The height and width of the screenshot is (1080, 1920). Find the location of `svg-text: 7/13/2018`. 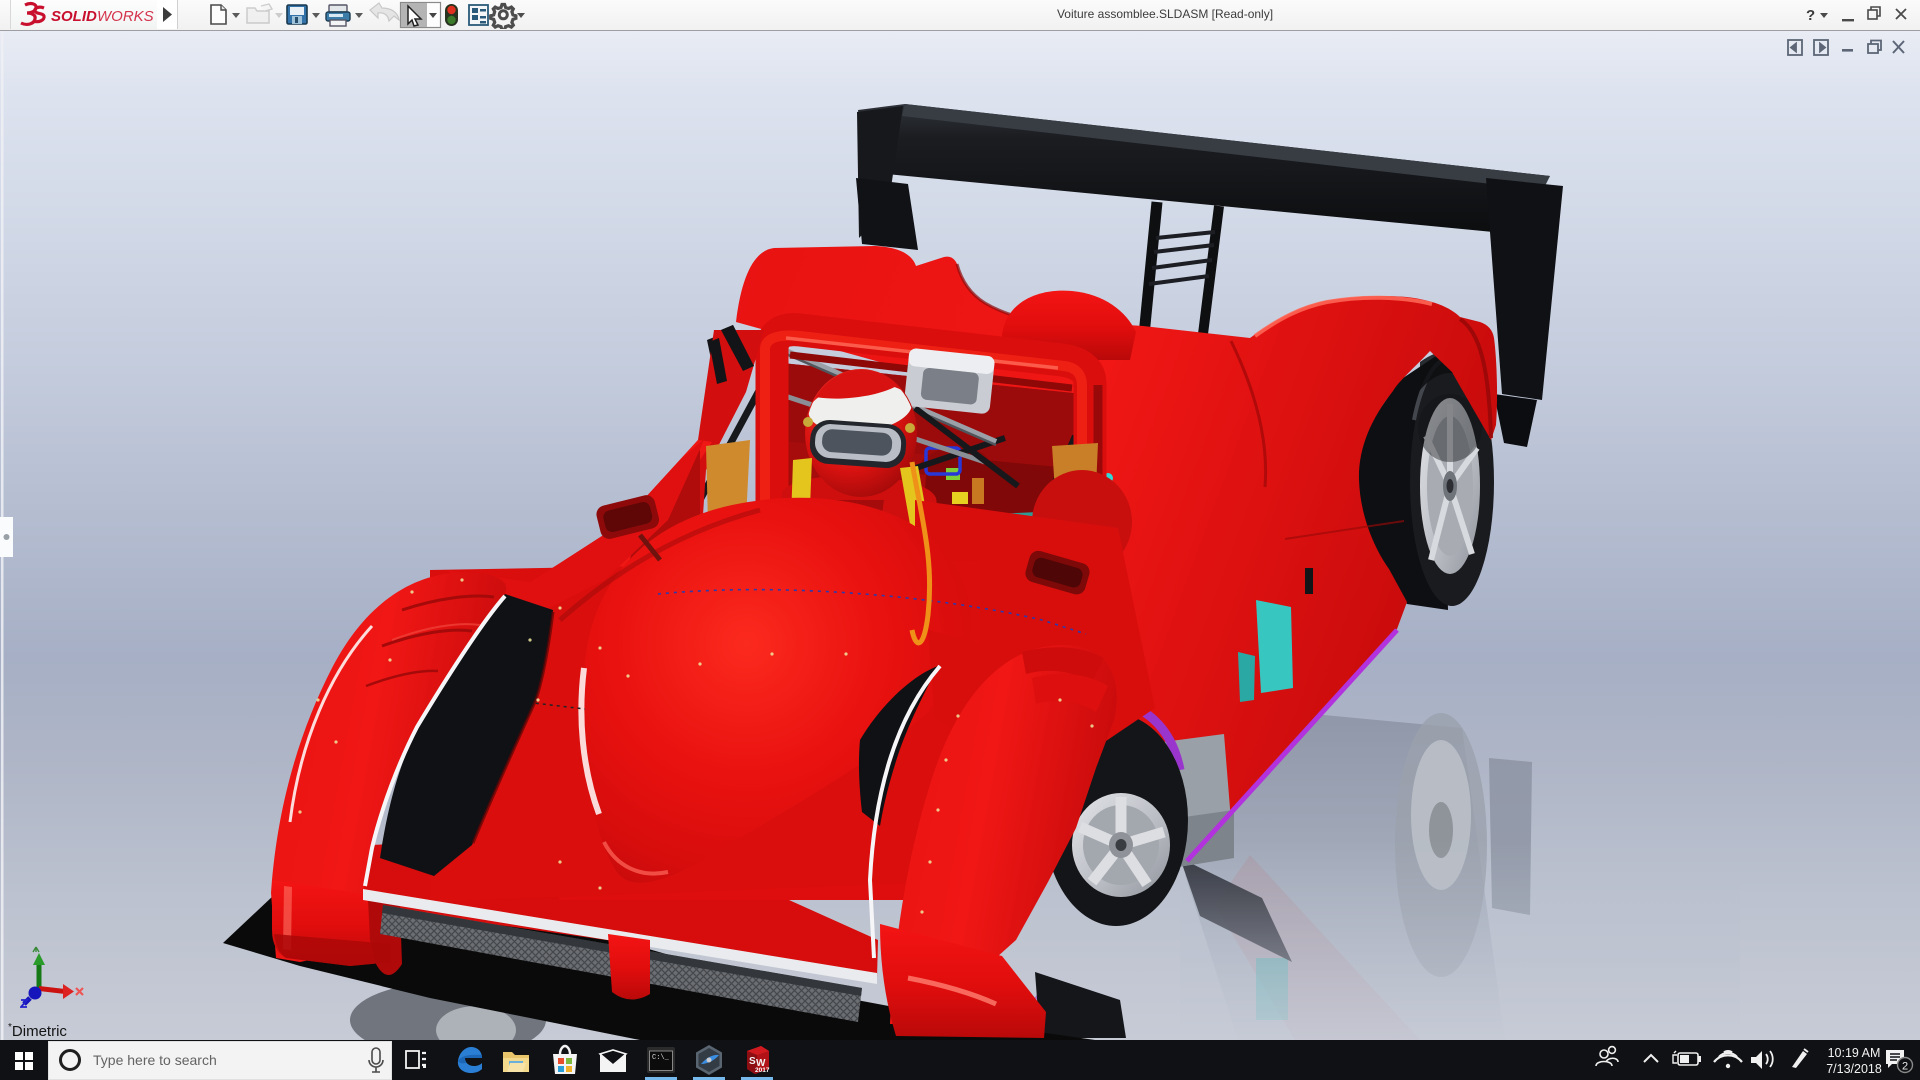

svg-text: 7/13/2018 is located at coordinates (1854, 1069).